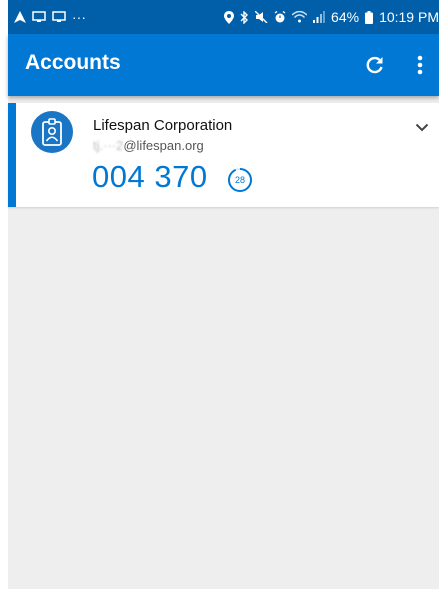  What do you see at coordinates (261, 17) in the screenshot?
I see `mute-icon` at bounding box center [261, 17].